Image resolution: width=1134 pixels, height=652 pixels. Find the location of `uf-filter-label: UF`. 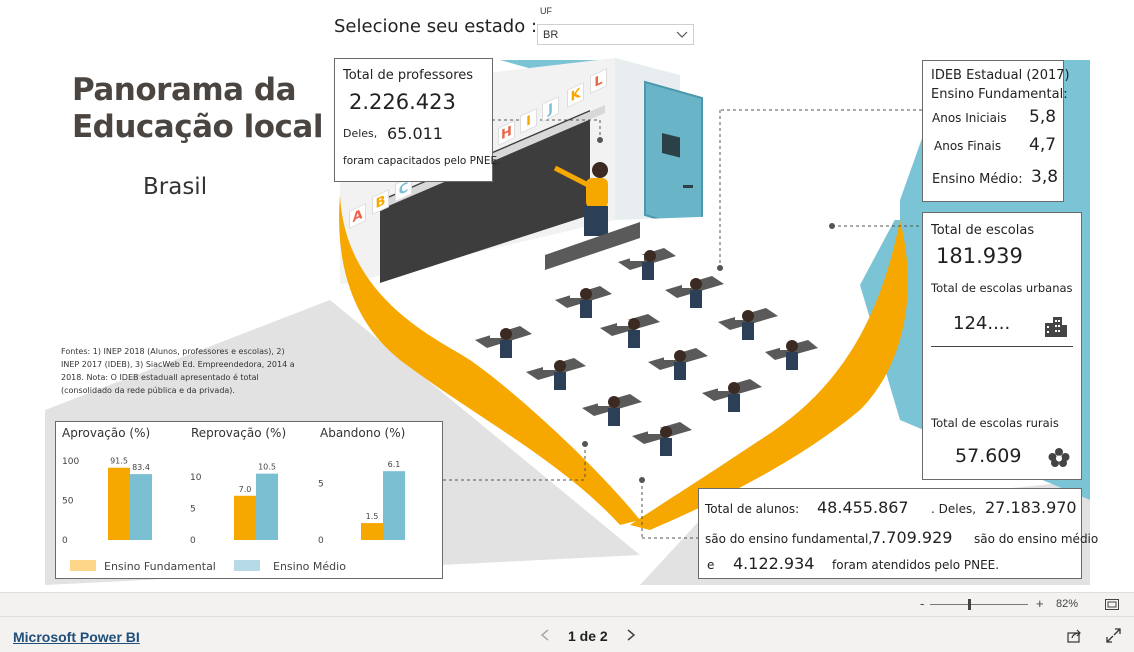

uf-filter-label: UF is located at coordinates (546, 11).